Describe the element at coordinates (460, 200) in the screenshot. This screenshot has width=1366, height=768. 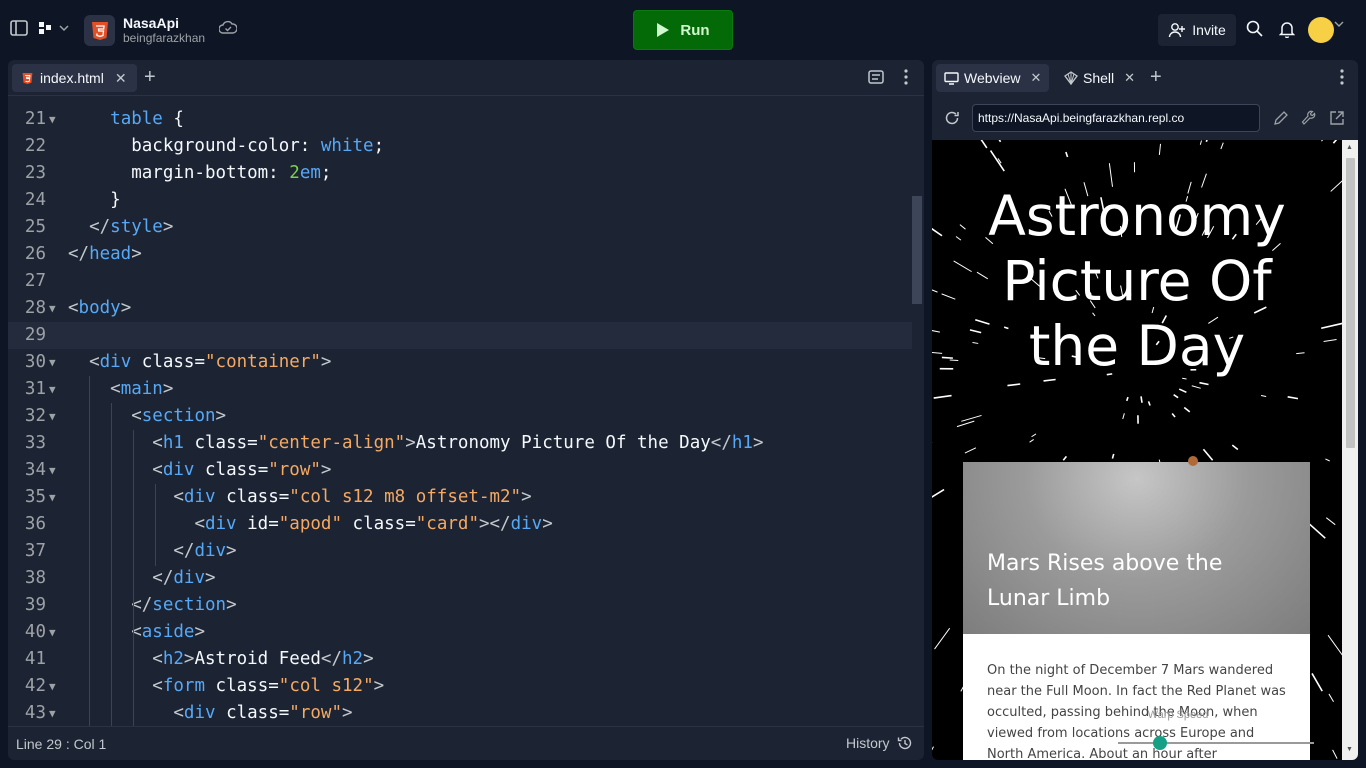
I see `code-line: 24 }` at that location.